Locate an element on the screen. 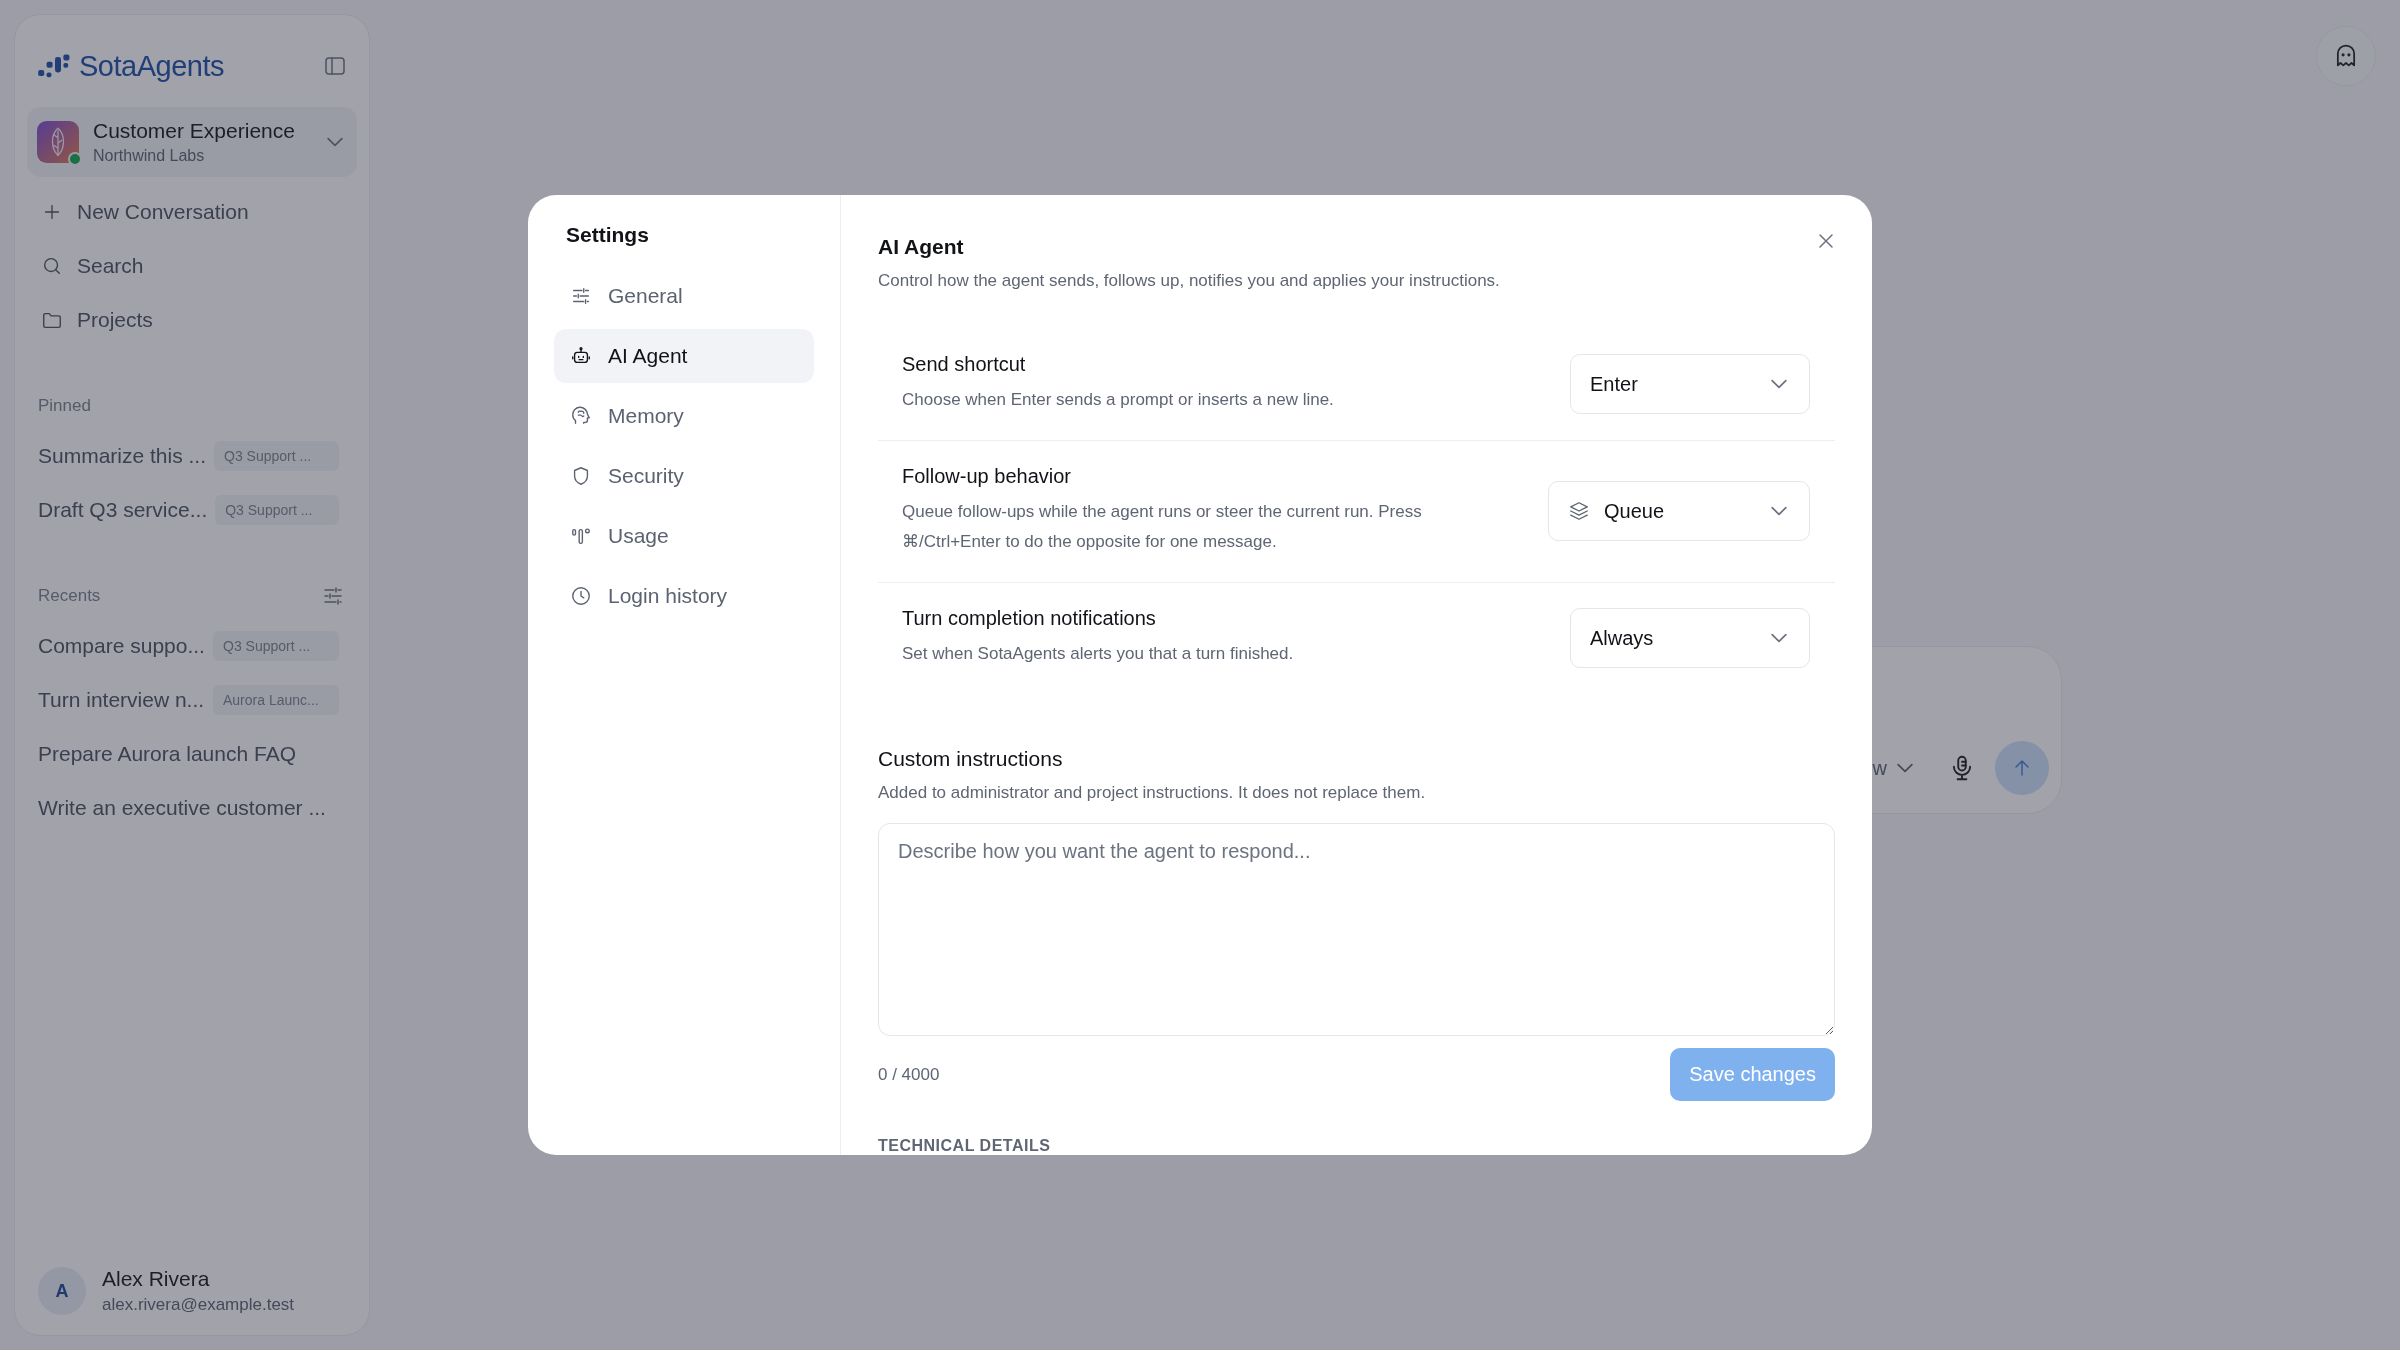  setting-label: Send shortcut is located at coordinates (964, 364).